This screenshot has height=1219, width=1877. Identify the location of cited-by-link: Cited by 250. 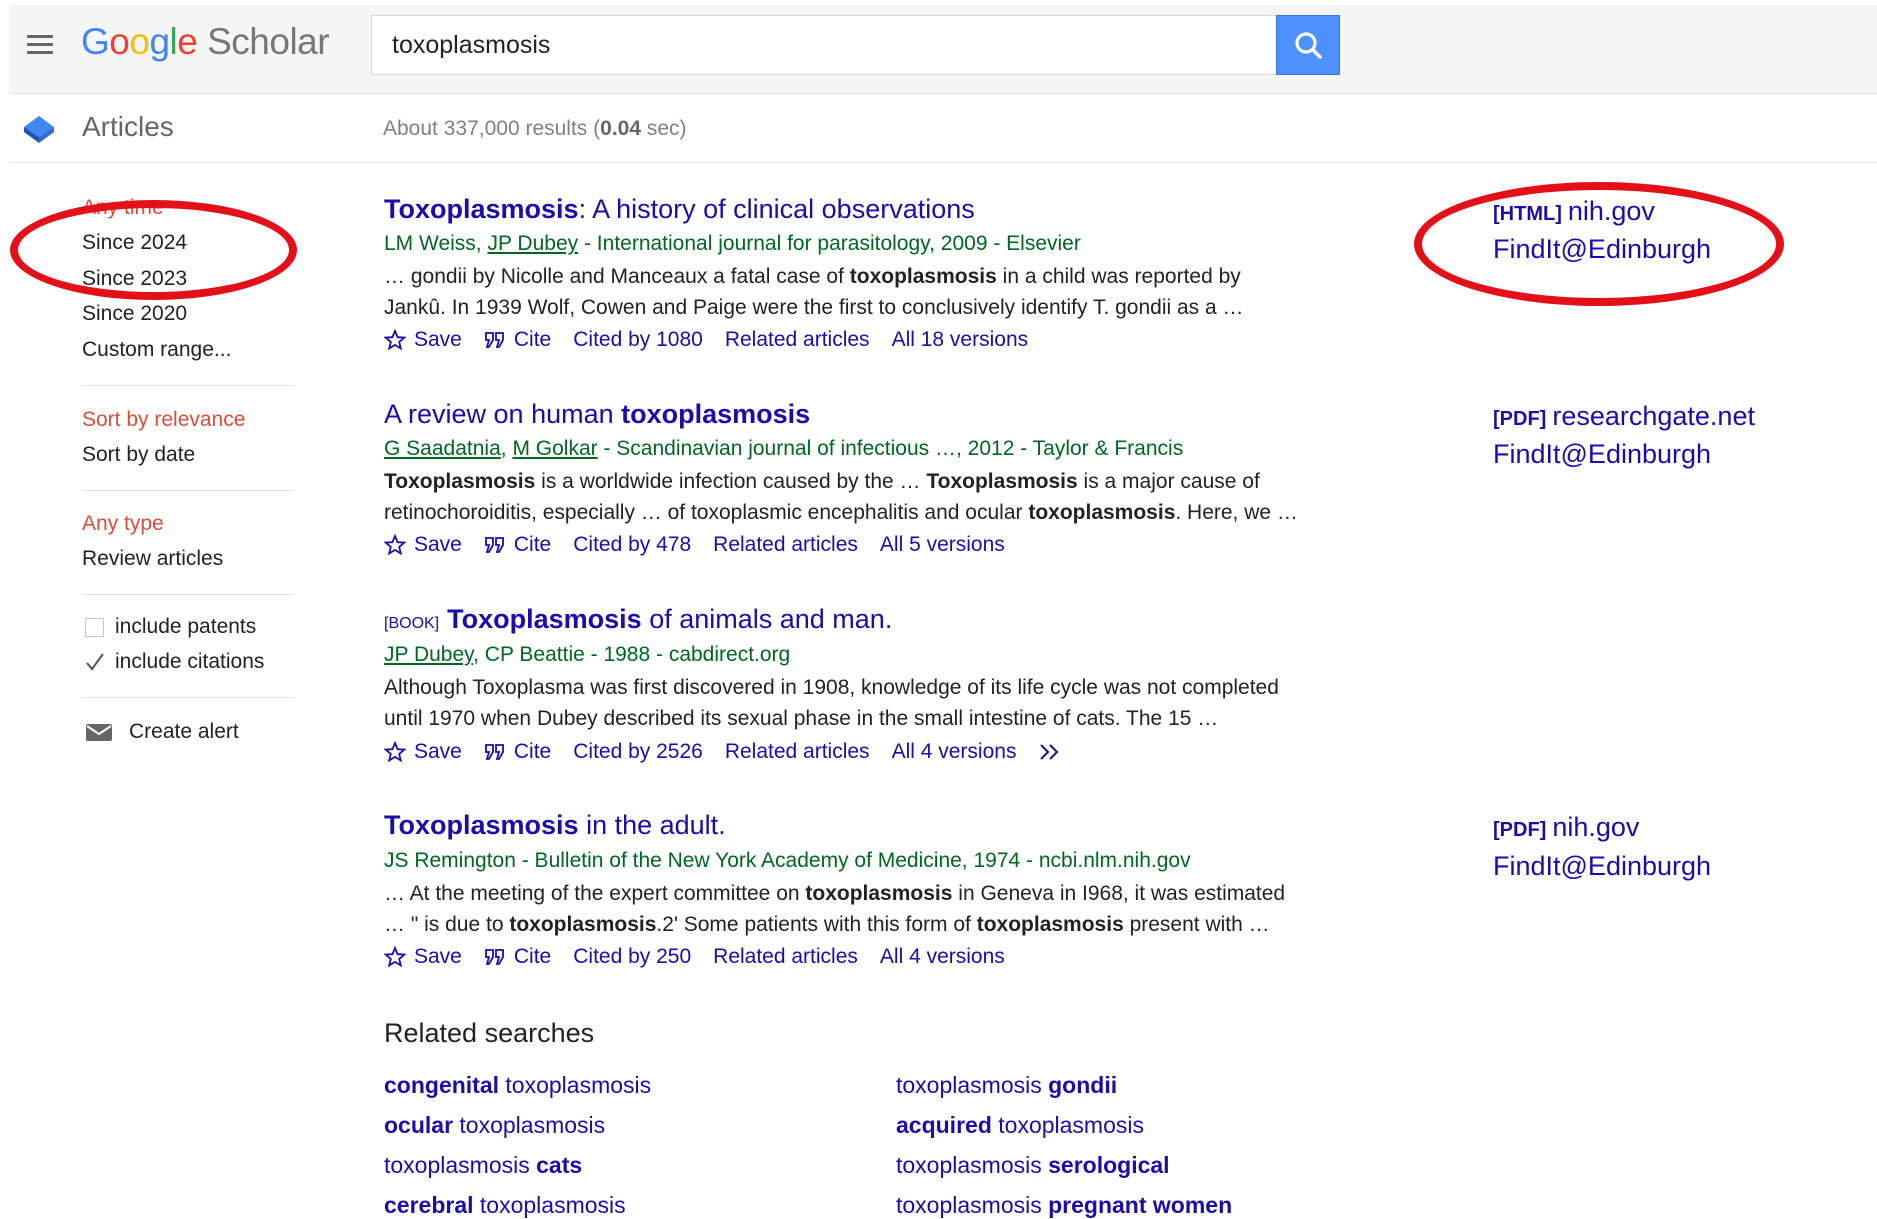
(632, 957).